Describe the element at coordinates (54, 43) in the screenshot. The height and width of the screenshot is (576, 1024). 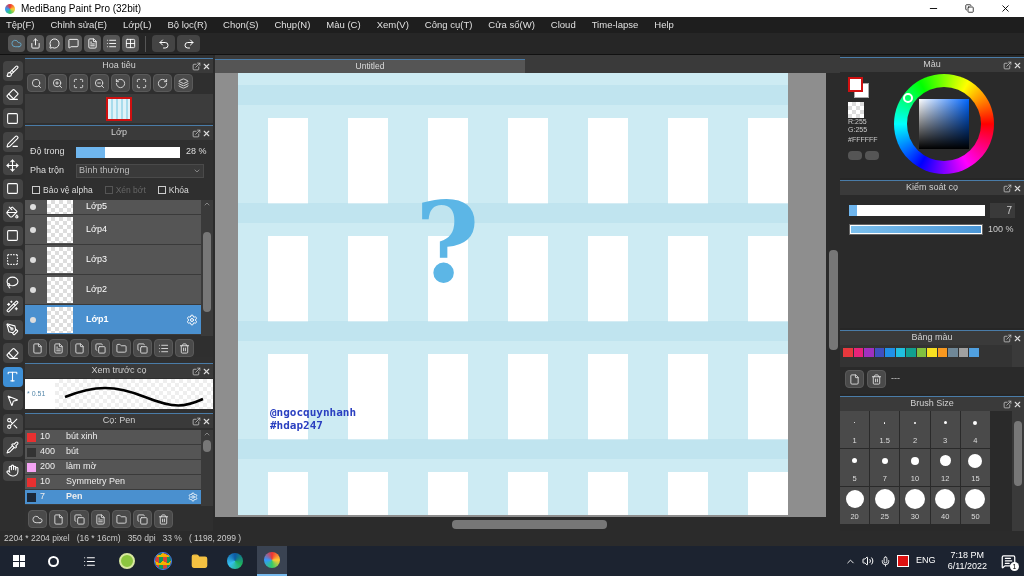
I see `chat-icon` at that location.